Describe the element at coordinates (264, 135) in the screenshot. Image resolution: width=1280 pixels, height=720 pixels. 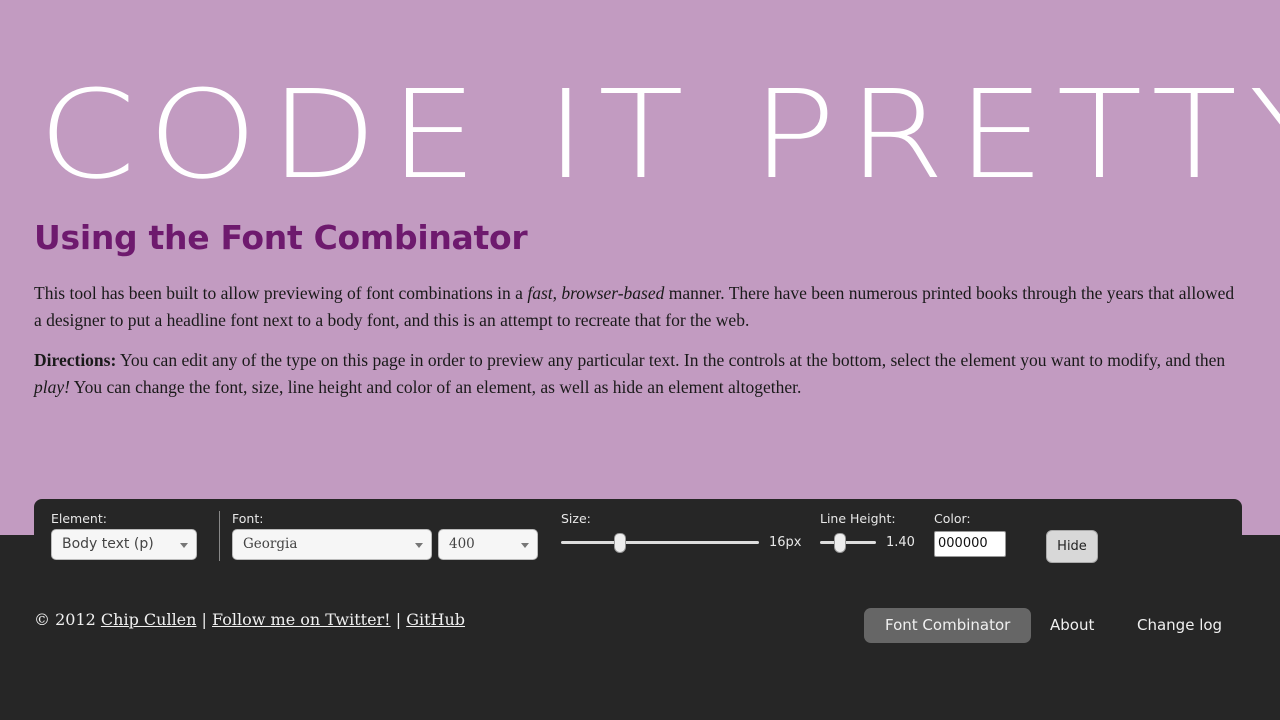
I see `site-title-word: CODE` at that location.